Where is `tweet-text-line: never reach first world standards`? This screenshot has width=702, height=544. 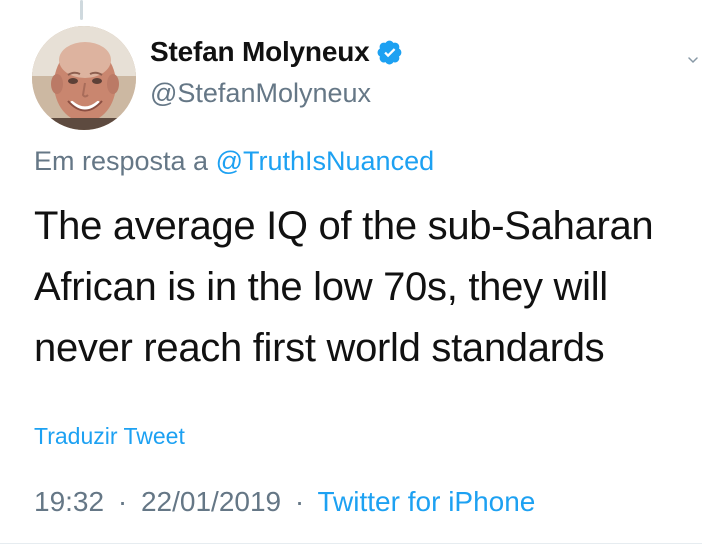 tweet-text-line: never reach first world standards is located at coordinates (319, 348).